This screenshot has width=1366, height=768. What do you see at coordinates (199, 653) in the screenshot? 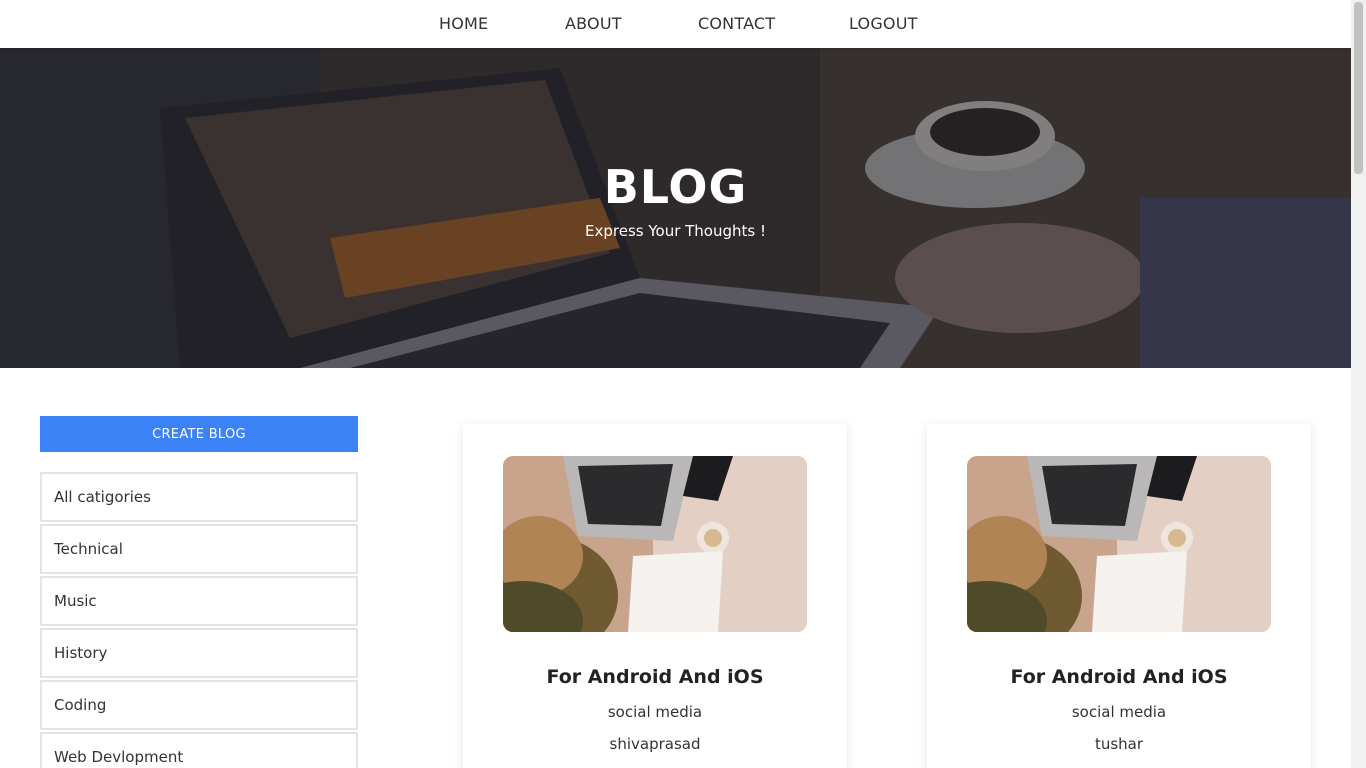
I see `category-item-history: History` at bounding box center [199, 653].